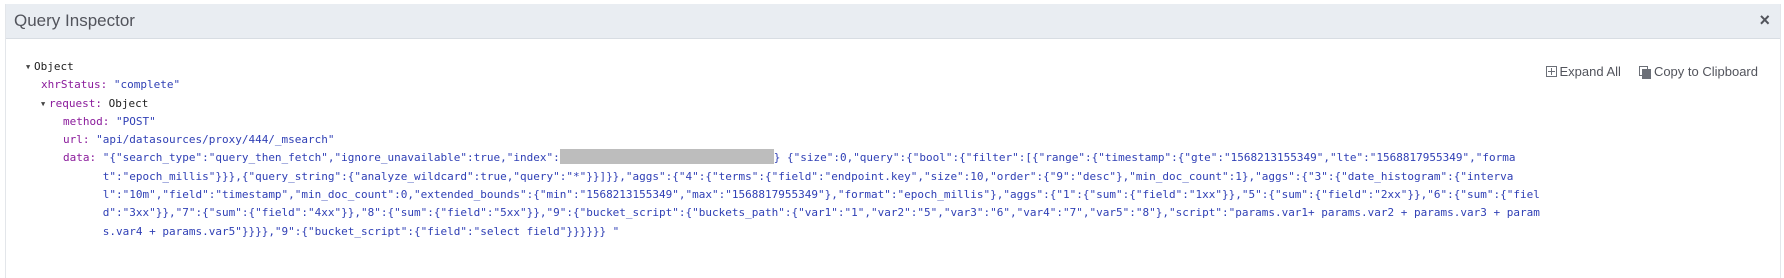 The image size is (1784, 278). What do you see at coordinates (80, 158) in the screenshot?
I see `data-key: data:` at bounding box center [80, 158].